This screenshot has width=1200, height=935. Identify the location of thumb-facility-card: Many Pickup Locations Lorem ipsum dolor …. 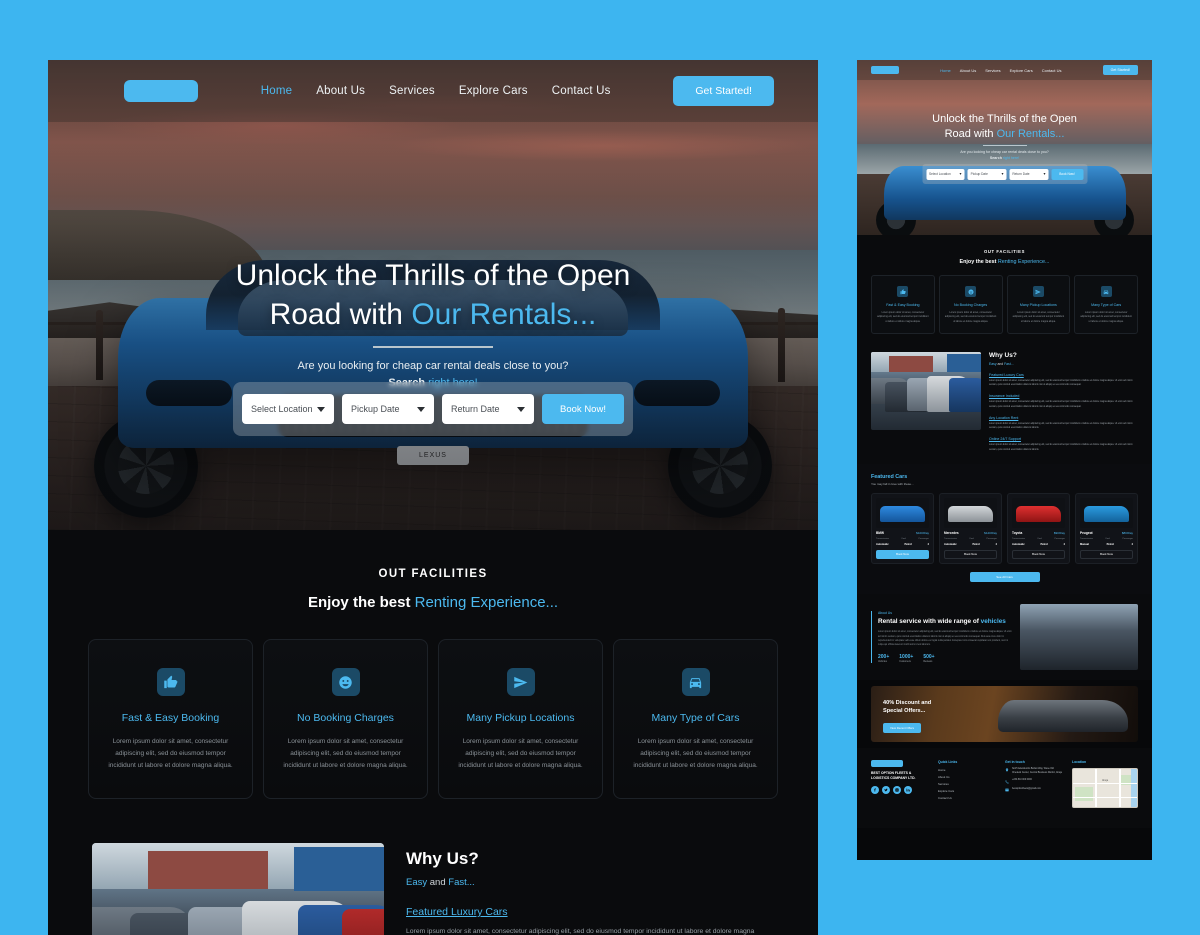
(1038, 304).